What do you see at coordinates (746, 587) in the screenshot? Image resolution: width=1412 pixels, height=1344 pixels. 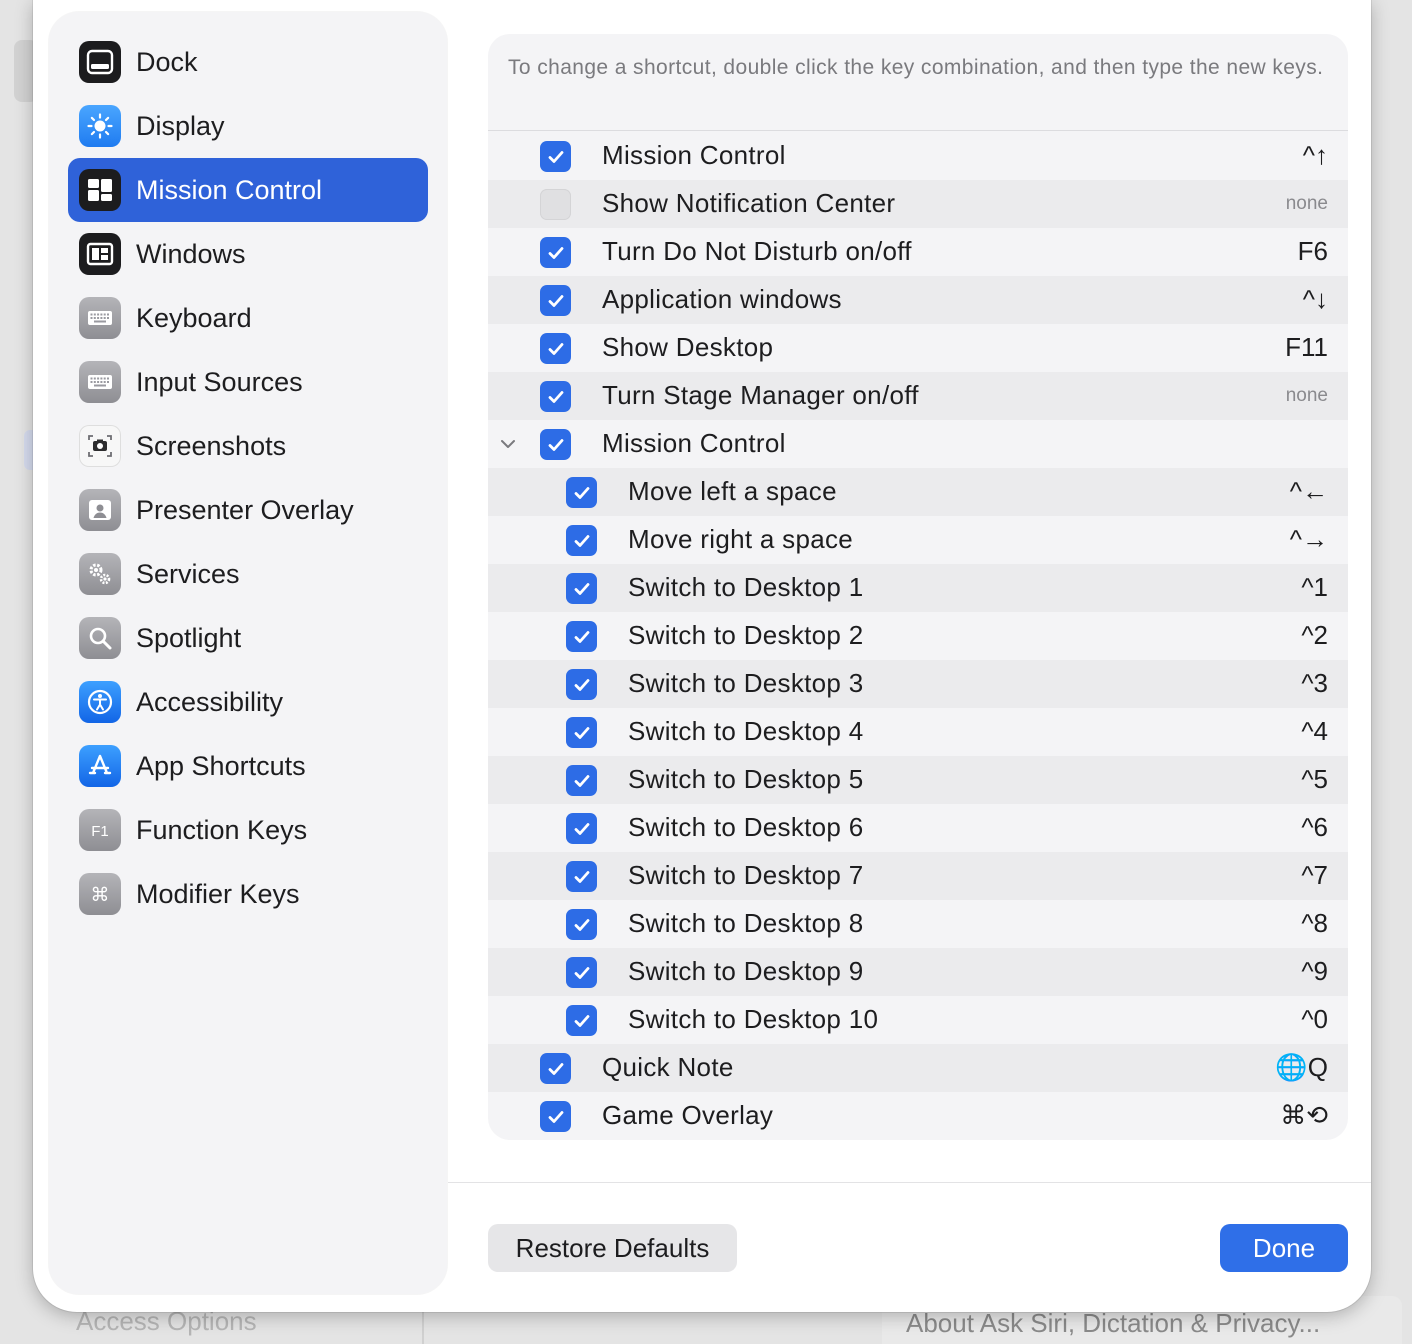 I see `shortcut-label: Switch to Desktop 1` at bounding box center [746, 587].